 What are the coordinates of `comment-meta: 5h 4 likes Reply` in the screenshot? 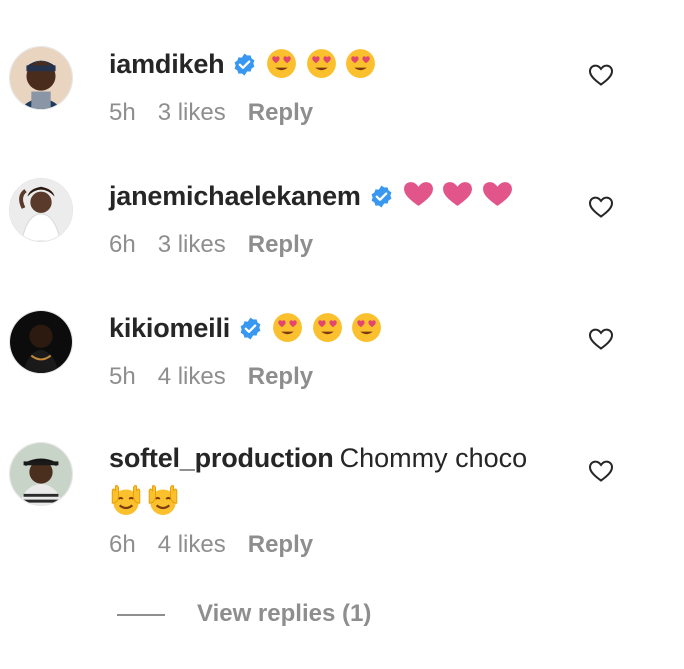 It's located at (222, 377).